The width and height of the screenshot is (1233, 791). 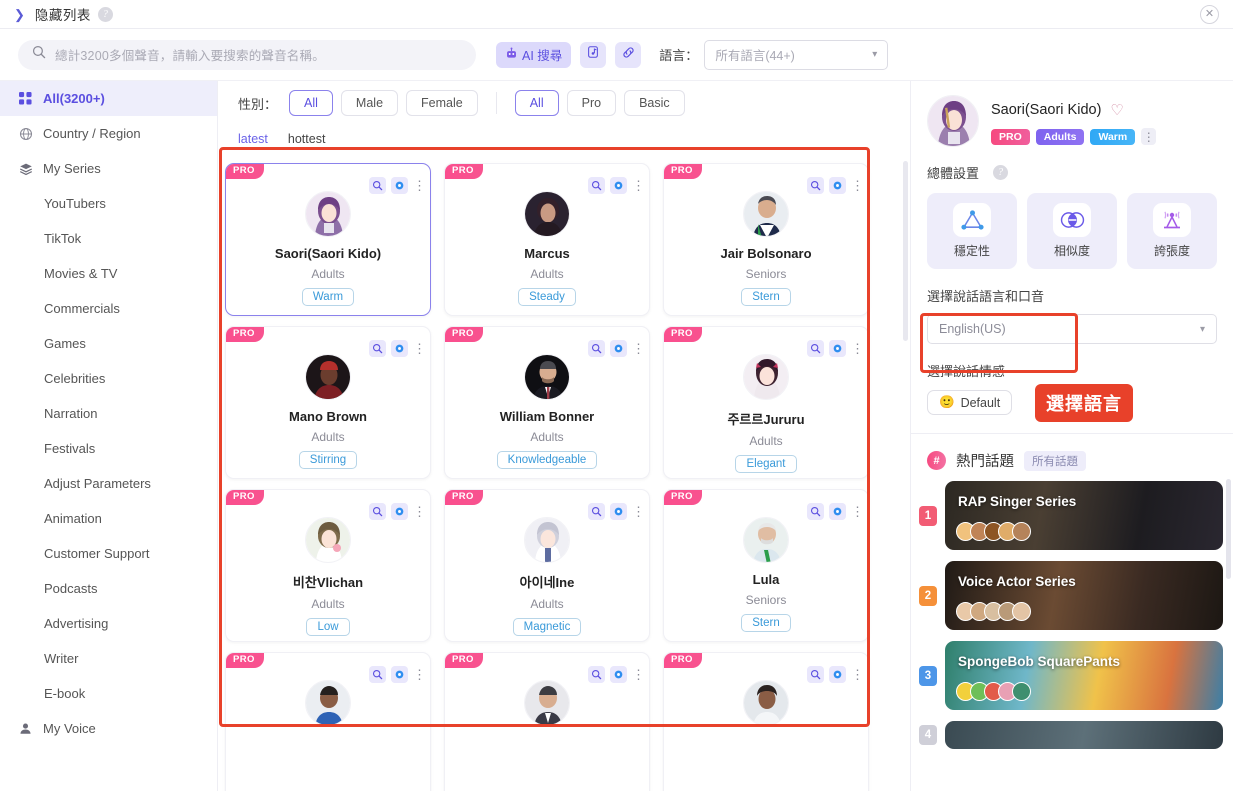 I want to click on sidebar-item-ebook: E-book, so click(x=108, y=693).